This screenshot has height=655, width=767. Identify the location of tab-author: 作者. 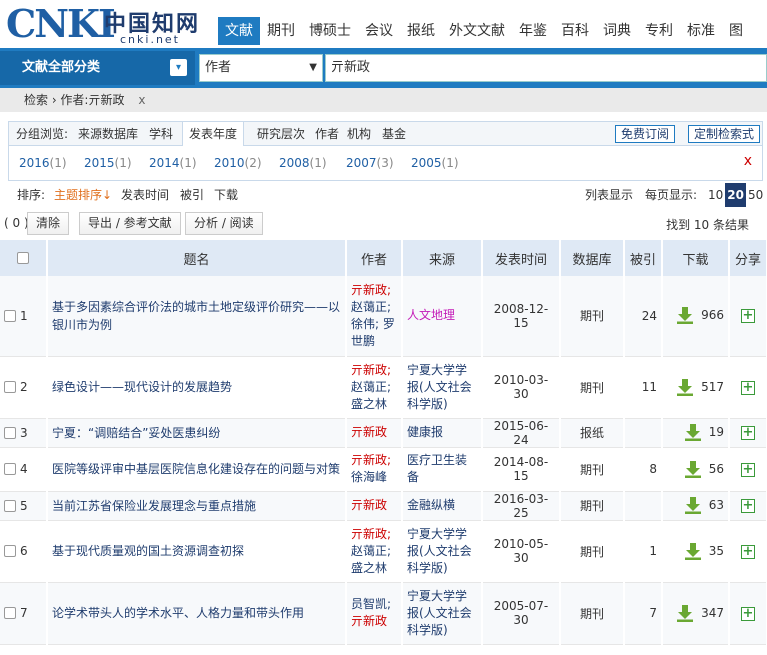
(327, 134).